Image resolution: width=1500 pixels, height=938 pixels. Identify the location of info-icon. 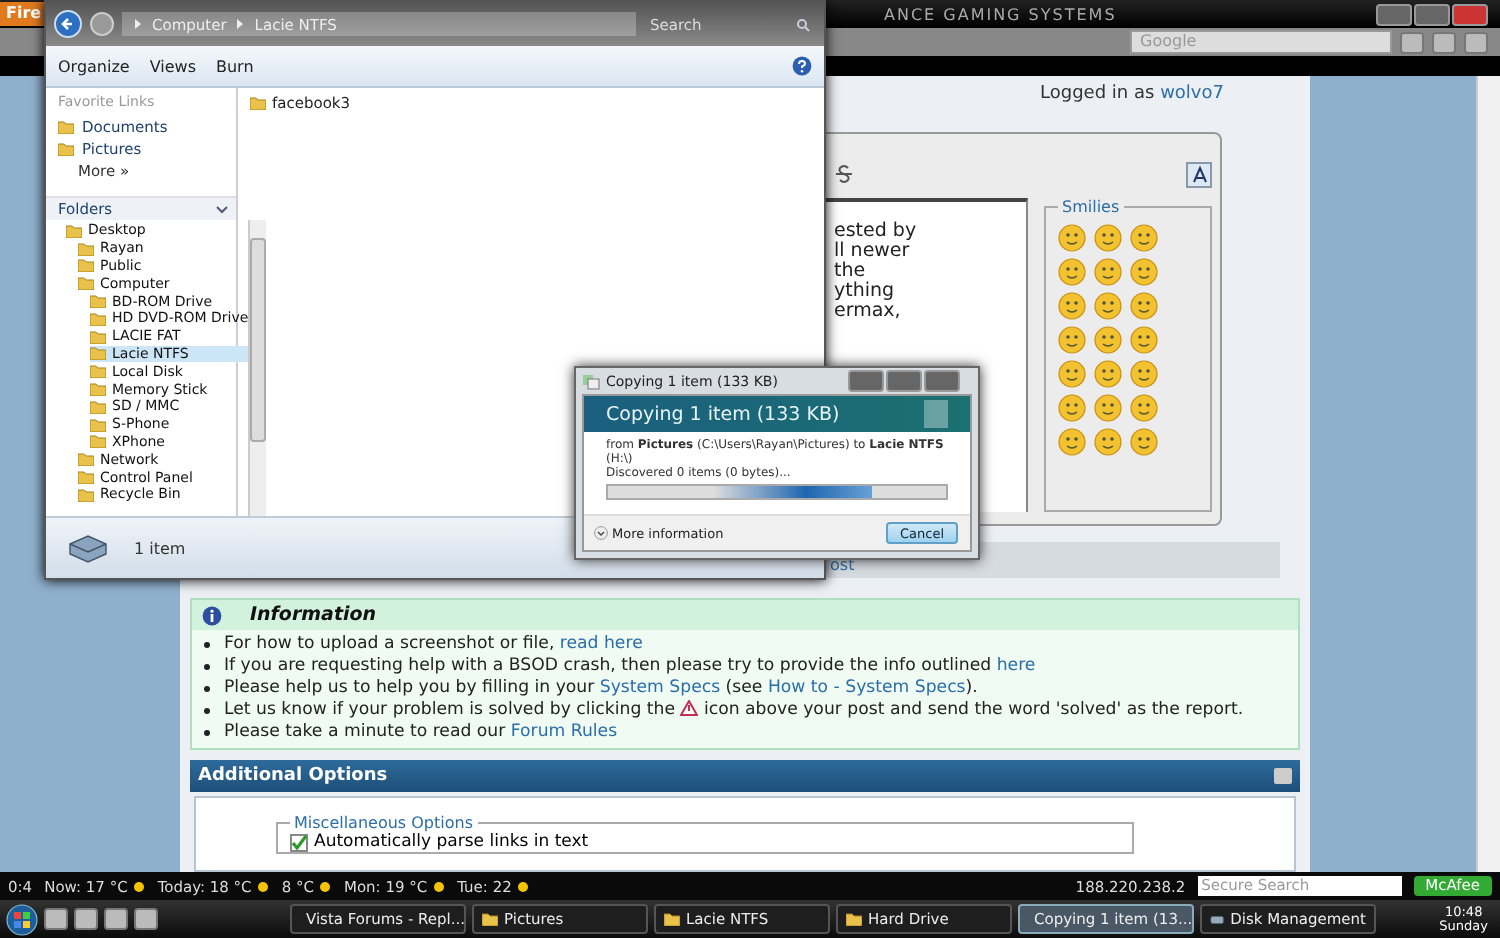
(212, 615).